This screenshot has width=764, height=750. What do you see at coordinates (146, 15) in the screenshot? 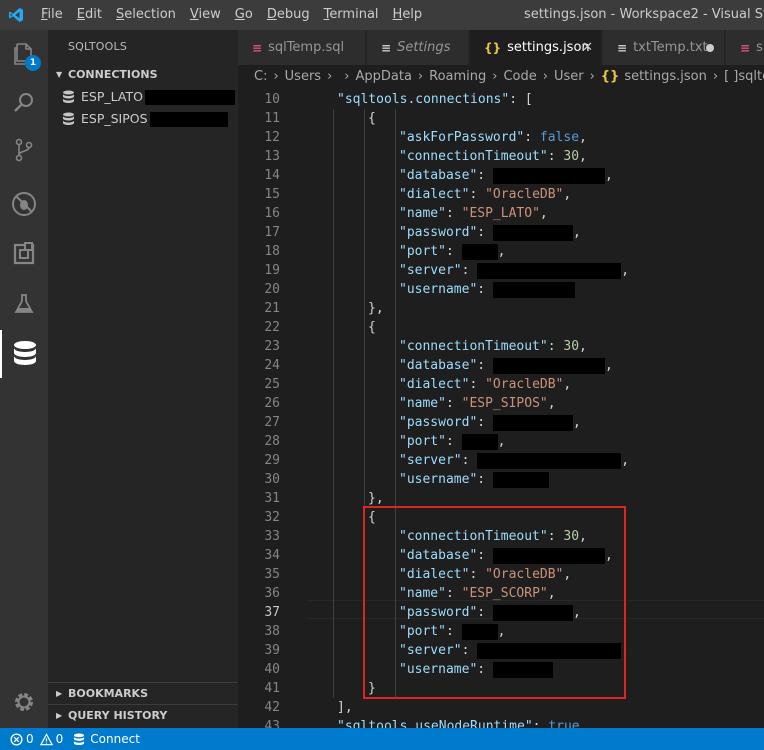
I see `menu-item: Selection` at bounding box center [146, 15].